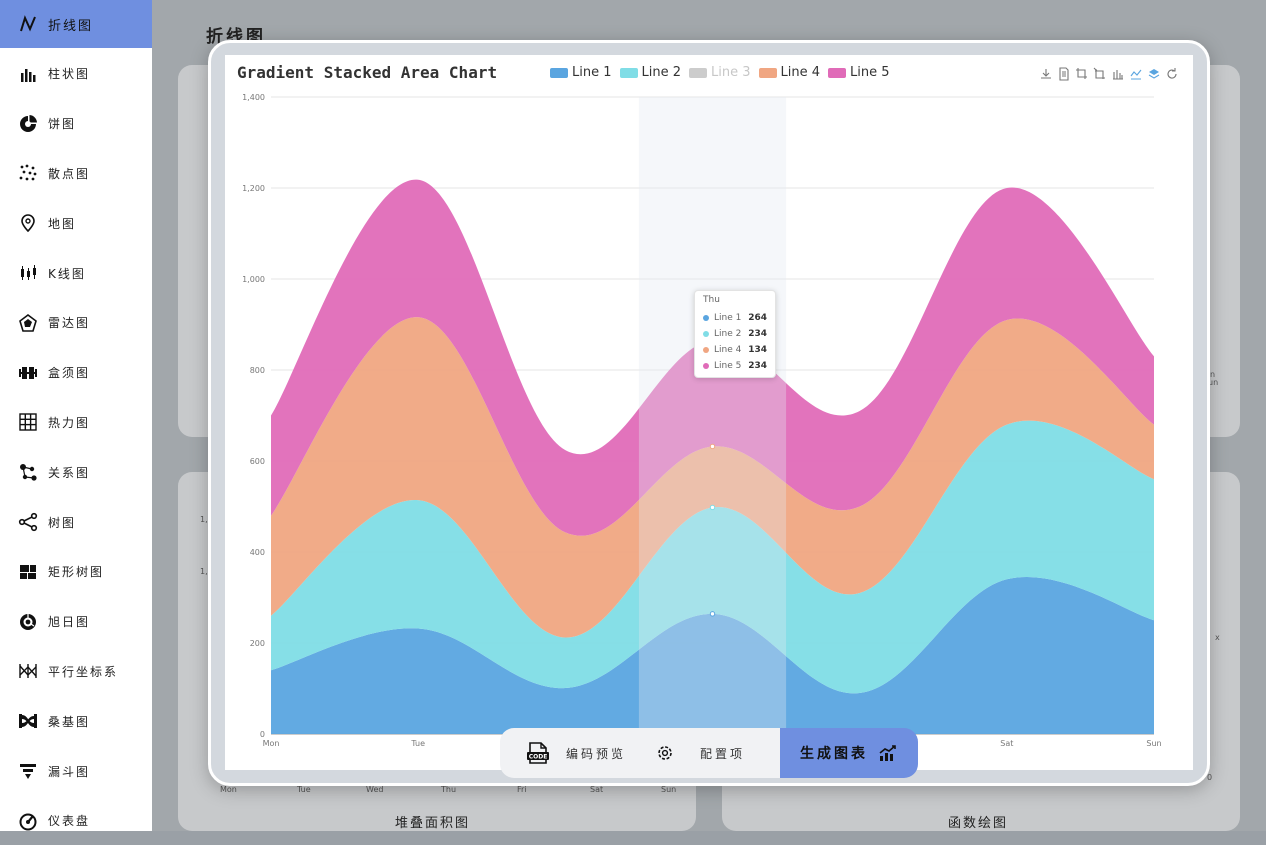 This screenshot has width=1266, height=845. Describe the element at coordinates (257, 643) in the screenshot. I see `y-tick-label: 200` at that location.